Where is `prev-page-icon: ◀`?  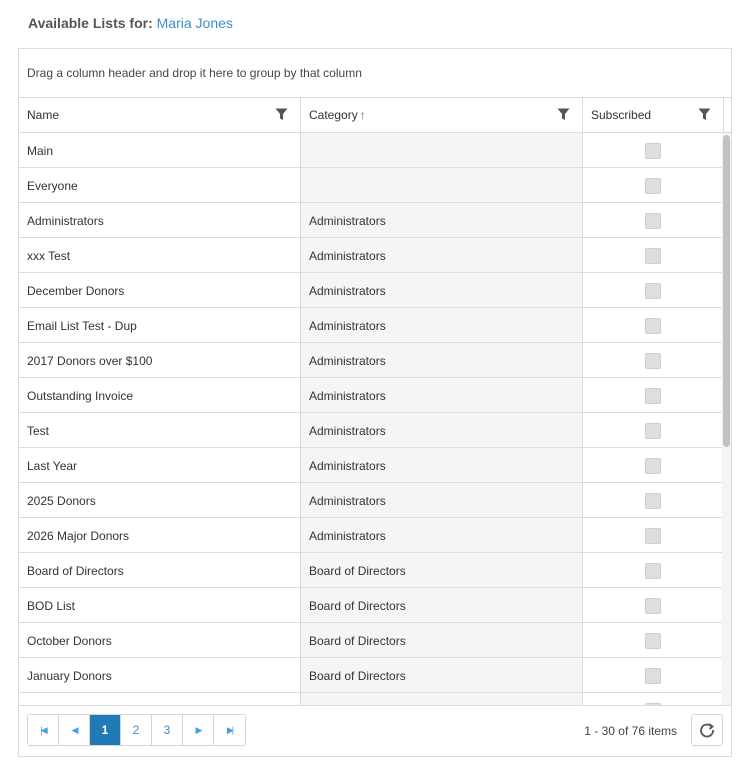
prev-page-icon: ◀ is located at coordinates (75, 729).